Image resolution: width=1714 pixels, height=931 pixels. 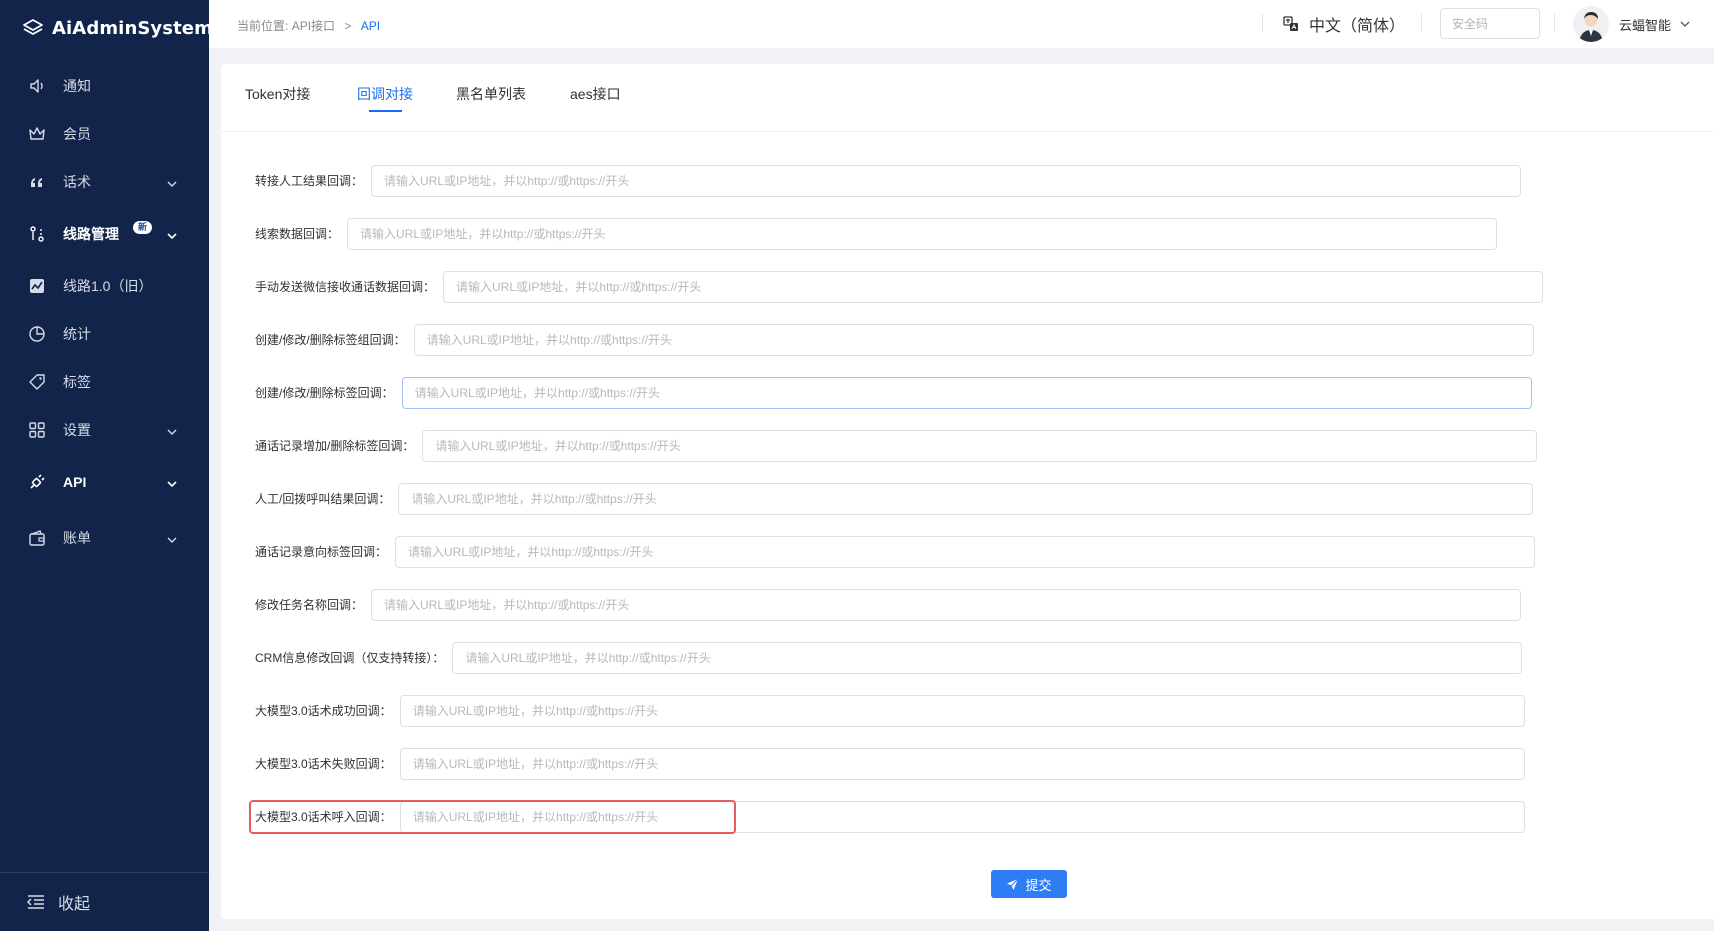 What do you see at coordinates (104, 382) in the screenshot?
I see `sidebar-item-tags: 标签` at bounding box center [104, 382].